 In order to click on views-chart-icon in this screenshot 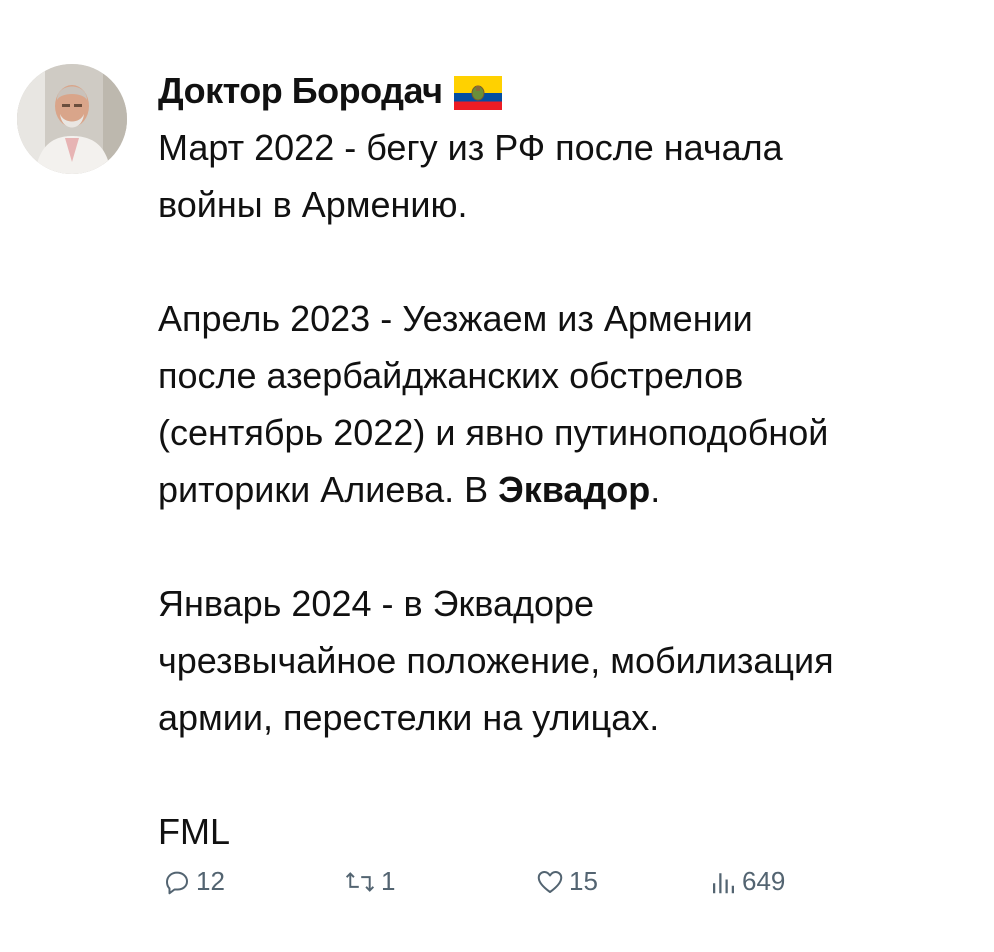, I will do `click(723, 882)`.